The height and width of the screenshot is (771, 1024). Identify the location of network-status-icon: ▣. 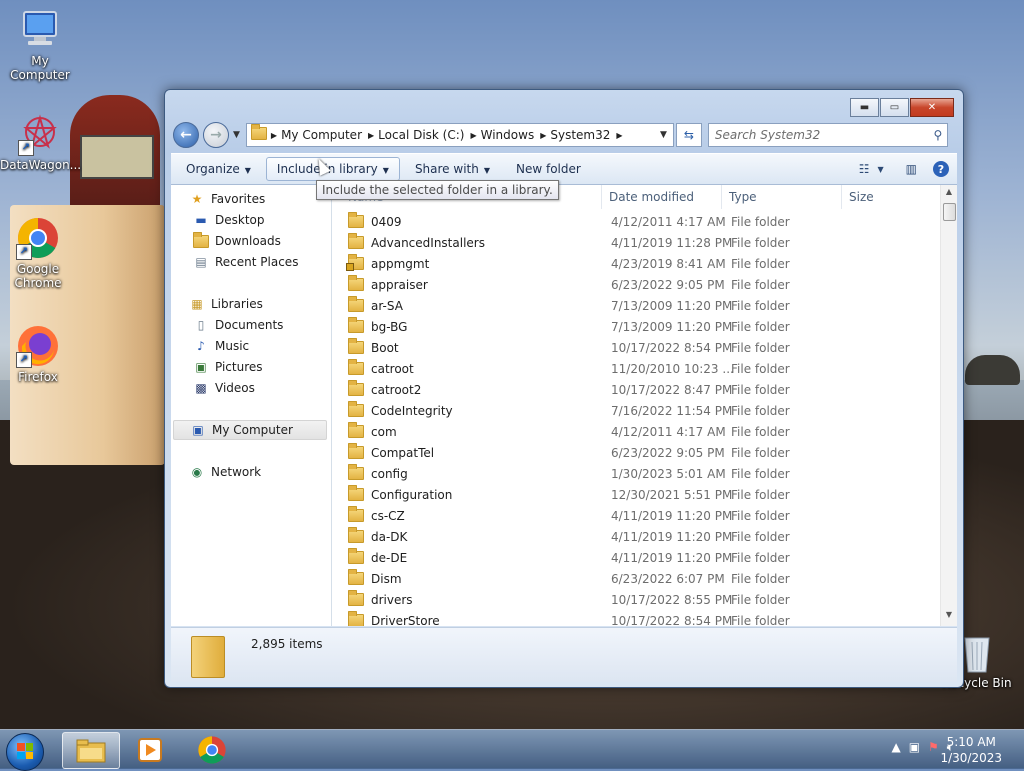
(914, 747).